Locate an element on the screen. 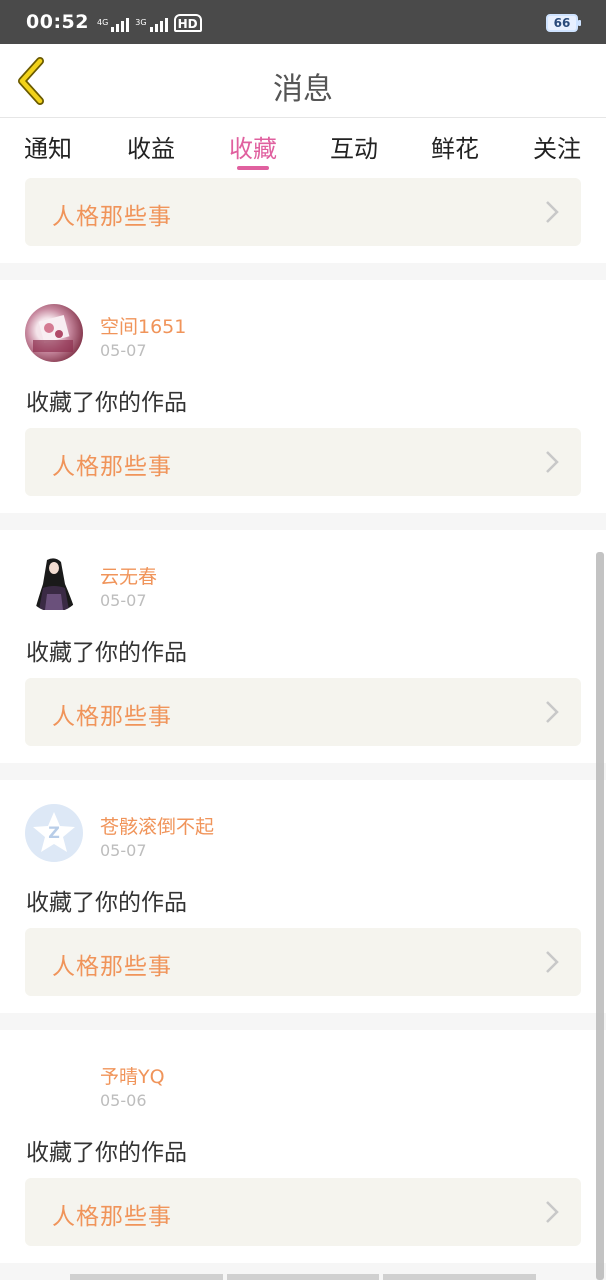 The width and height of the screenshot is (606, 1280). signal-4g-icon: 4G is located at coordinates (113, 25).